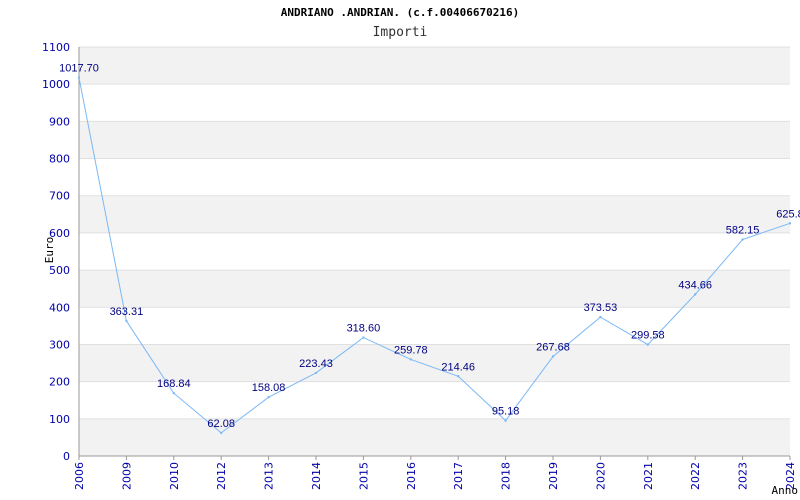  Describe the element at coordinates (221, 476) in the screenshot. I see `x-tick-label: 2012` at that location.